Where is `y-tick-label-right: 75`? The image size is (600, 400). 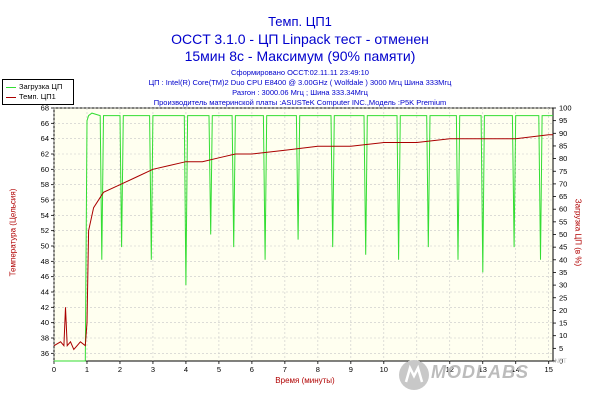 y-tick-label-right: 75 is located at coordinates (563, 171).